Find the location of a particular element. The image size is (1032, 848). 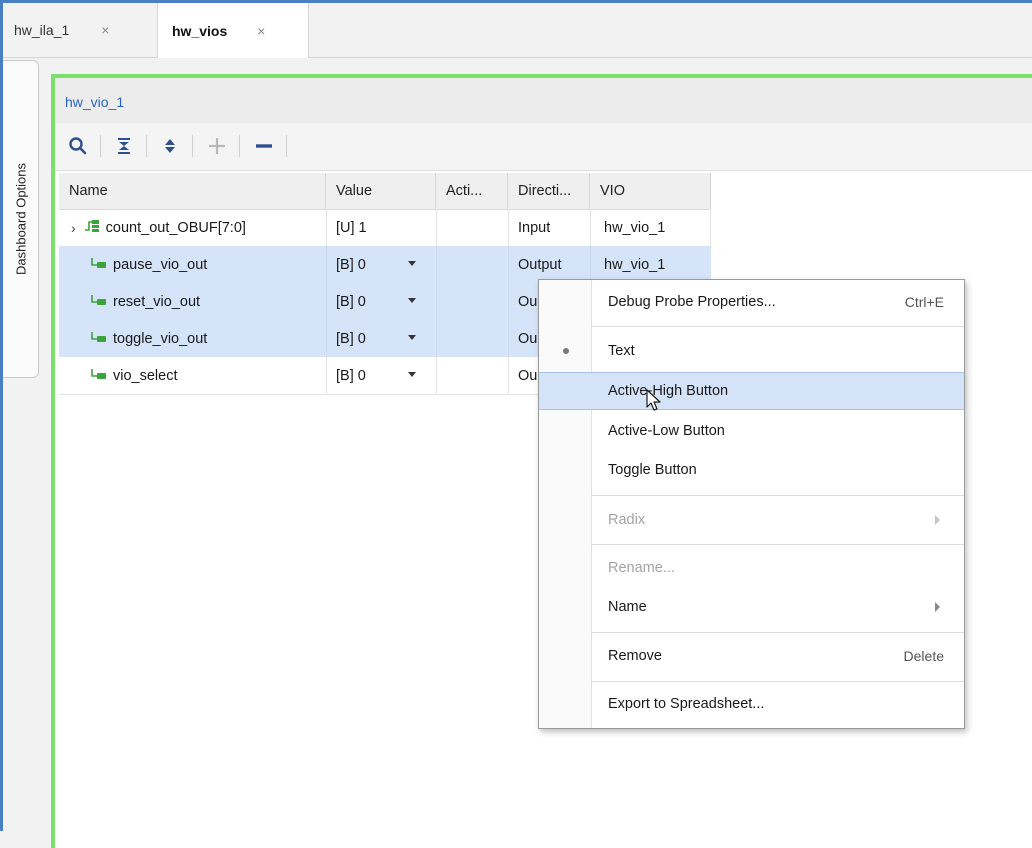

mouse-cursor-icon is located at coordinates (654, 402).